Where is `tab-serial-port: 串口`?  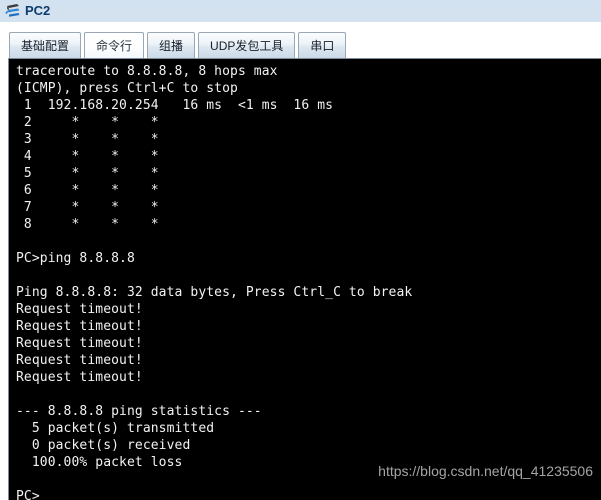 tab-serial-port: 串口 is located at coordinates (322, 45).